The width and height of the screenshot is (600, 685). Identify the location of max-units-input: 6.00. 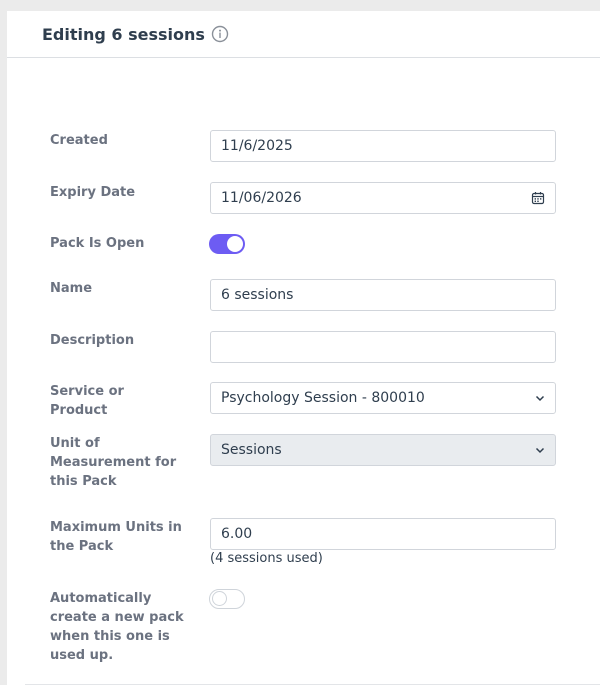
(383, 534).